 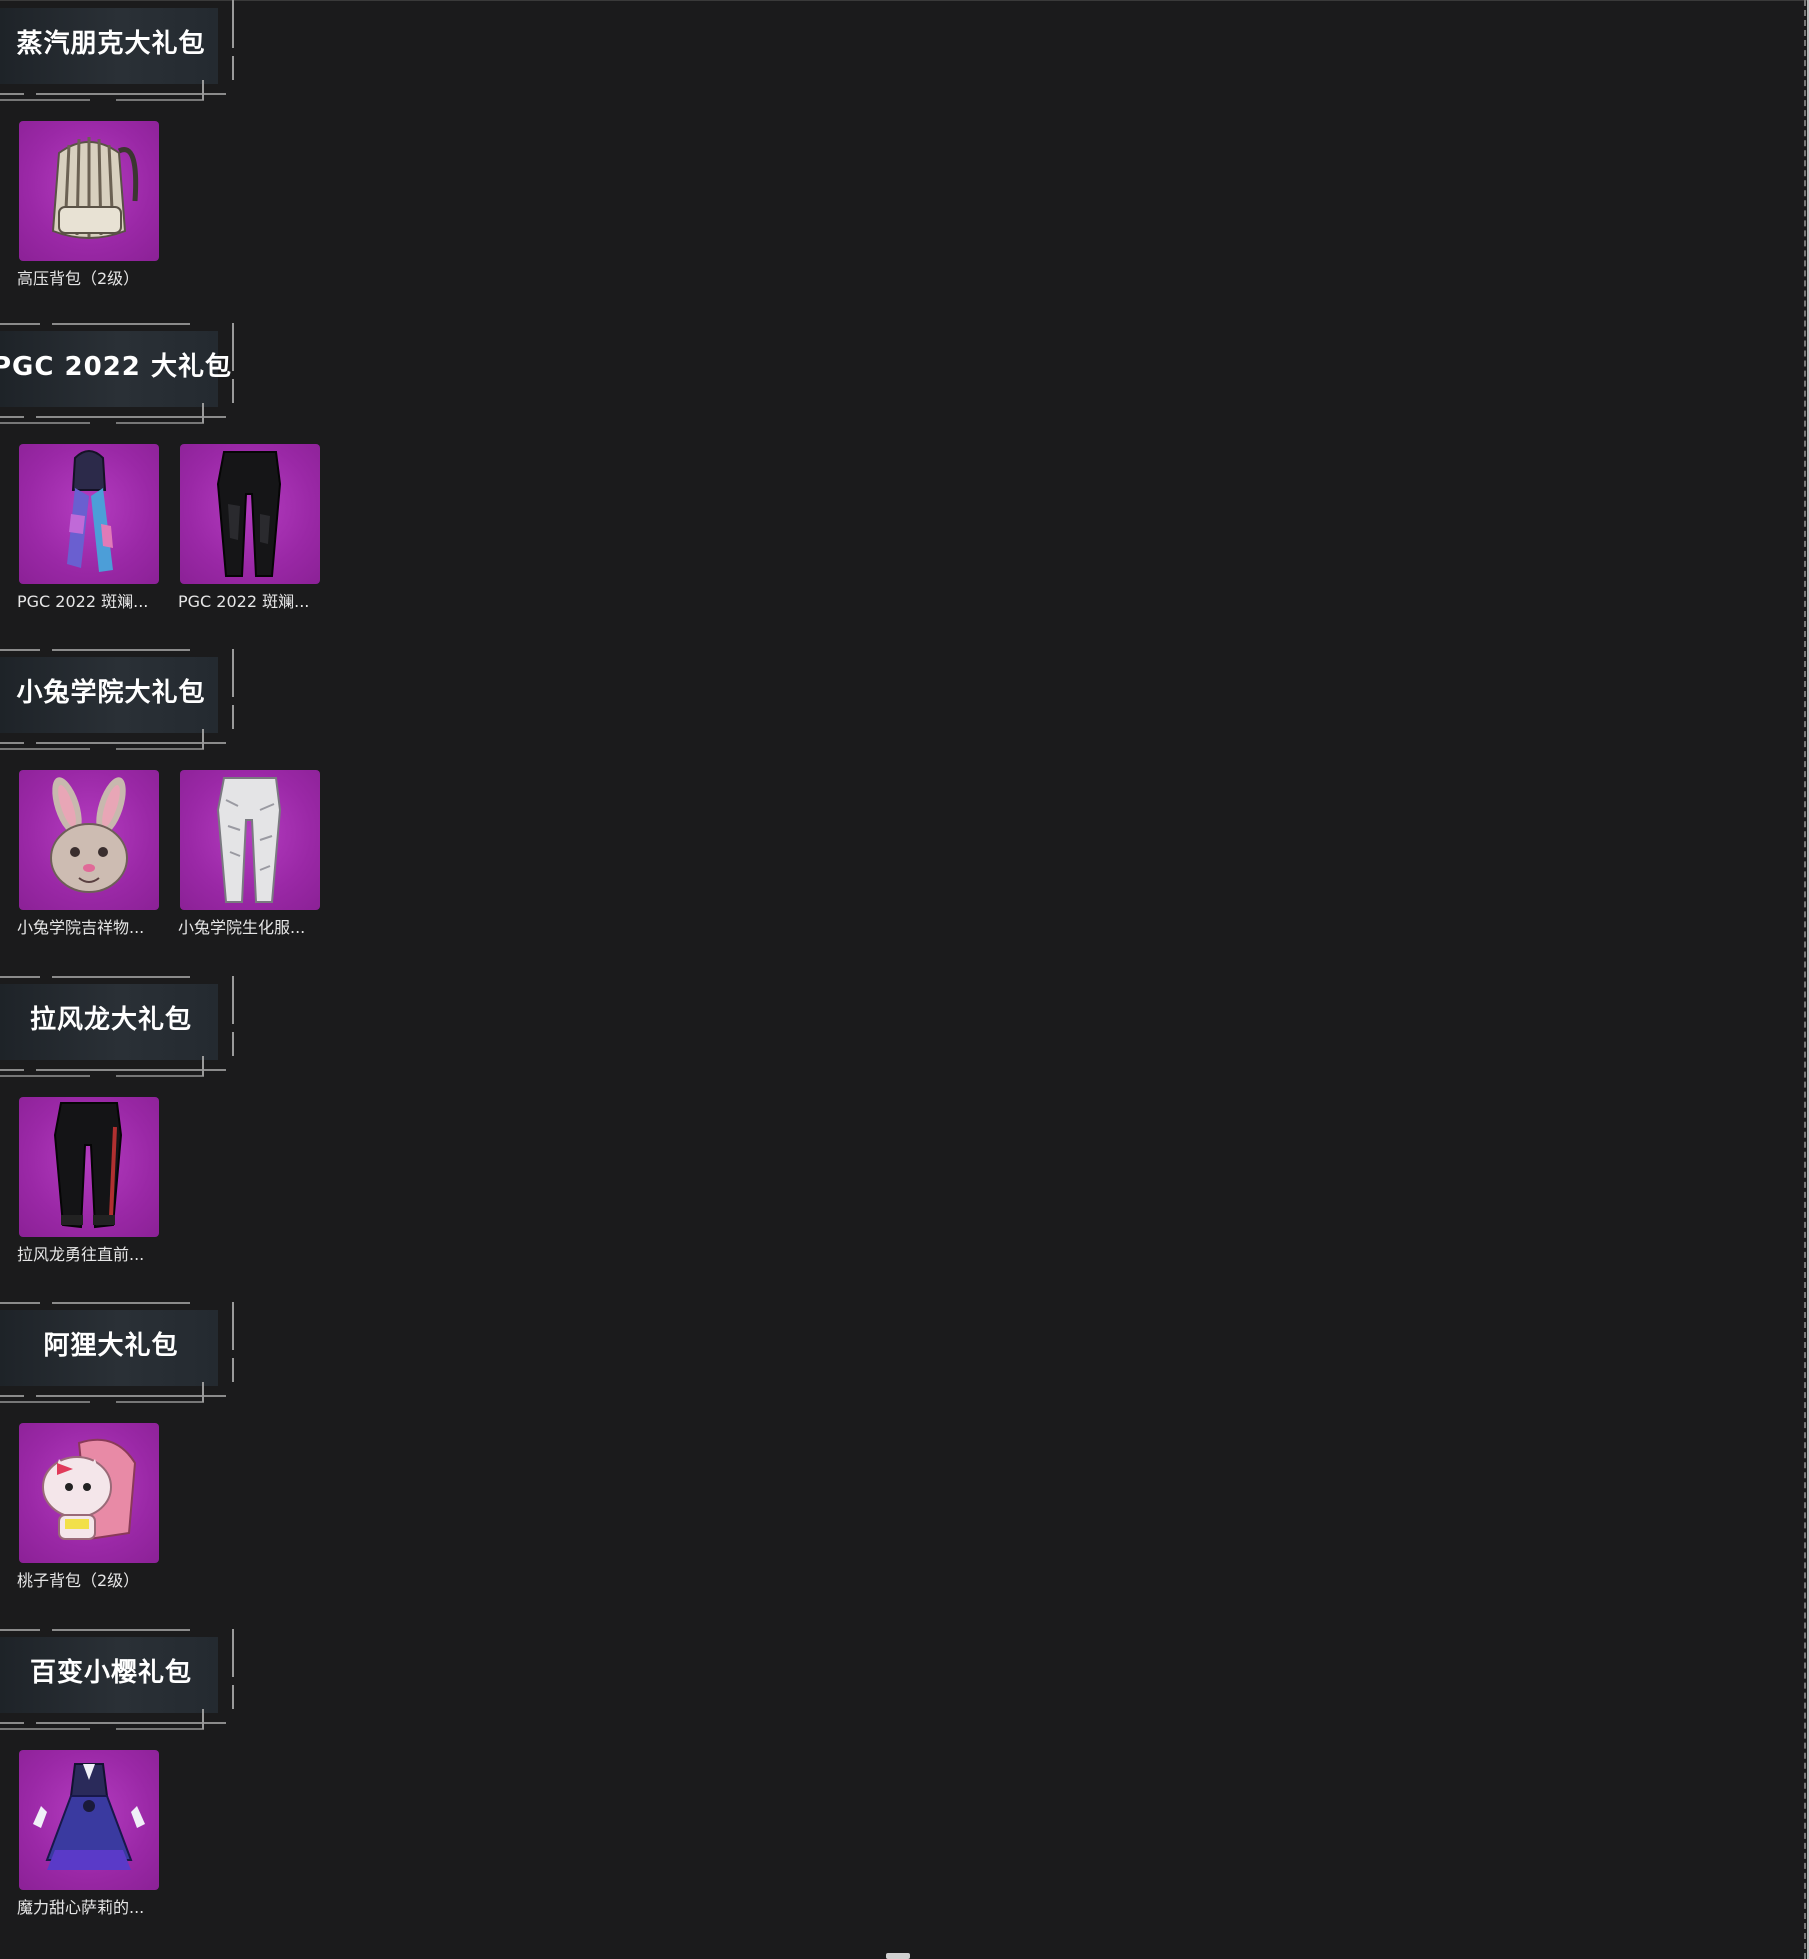 I want to click on rabbit-mask-icon, so click(x=89, y=835).